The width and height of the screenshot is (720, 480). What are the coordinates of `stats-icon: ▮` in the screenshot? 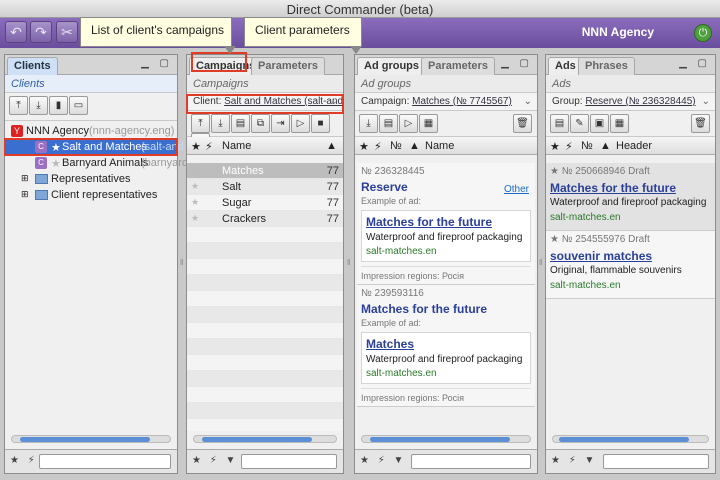 It's located at (58, 105).